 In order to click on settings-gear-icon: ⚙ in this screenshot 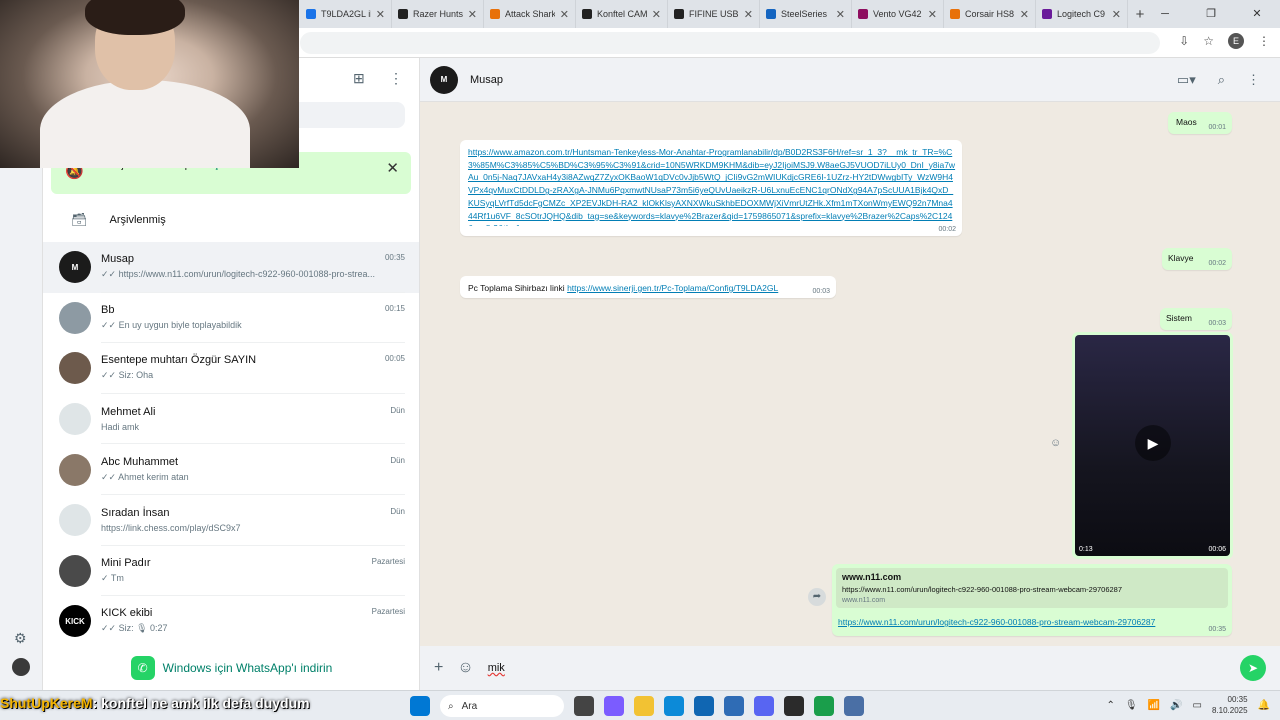, I will do `click(20, 638)`.